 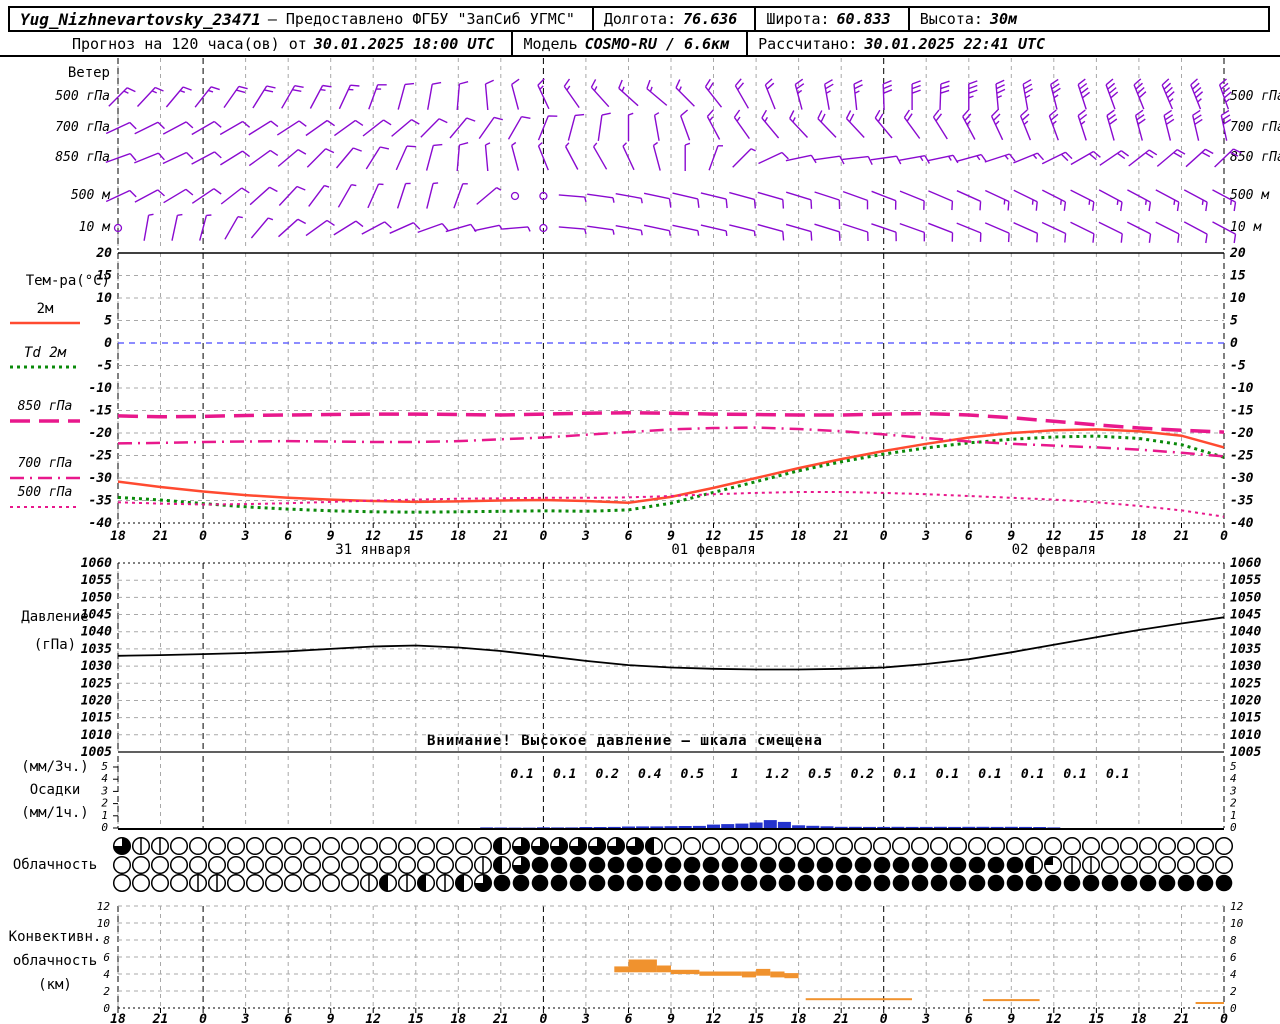 I want to click on svg-text: 20, so click(x=1237, y=253).